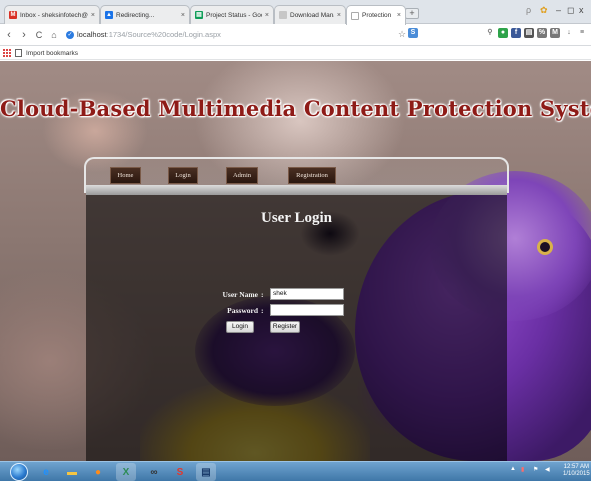 This screenshot has width=591, height=481. What do you see at coordinates (199, 15) in the screenshot?
I see `sheets-icon: ▤` at bounding box center [199, 15].